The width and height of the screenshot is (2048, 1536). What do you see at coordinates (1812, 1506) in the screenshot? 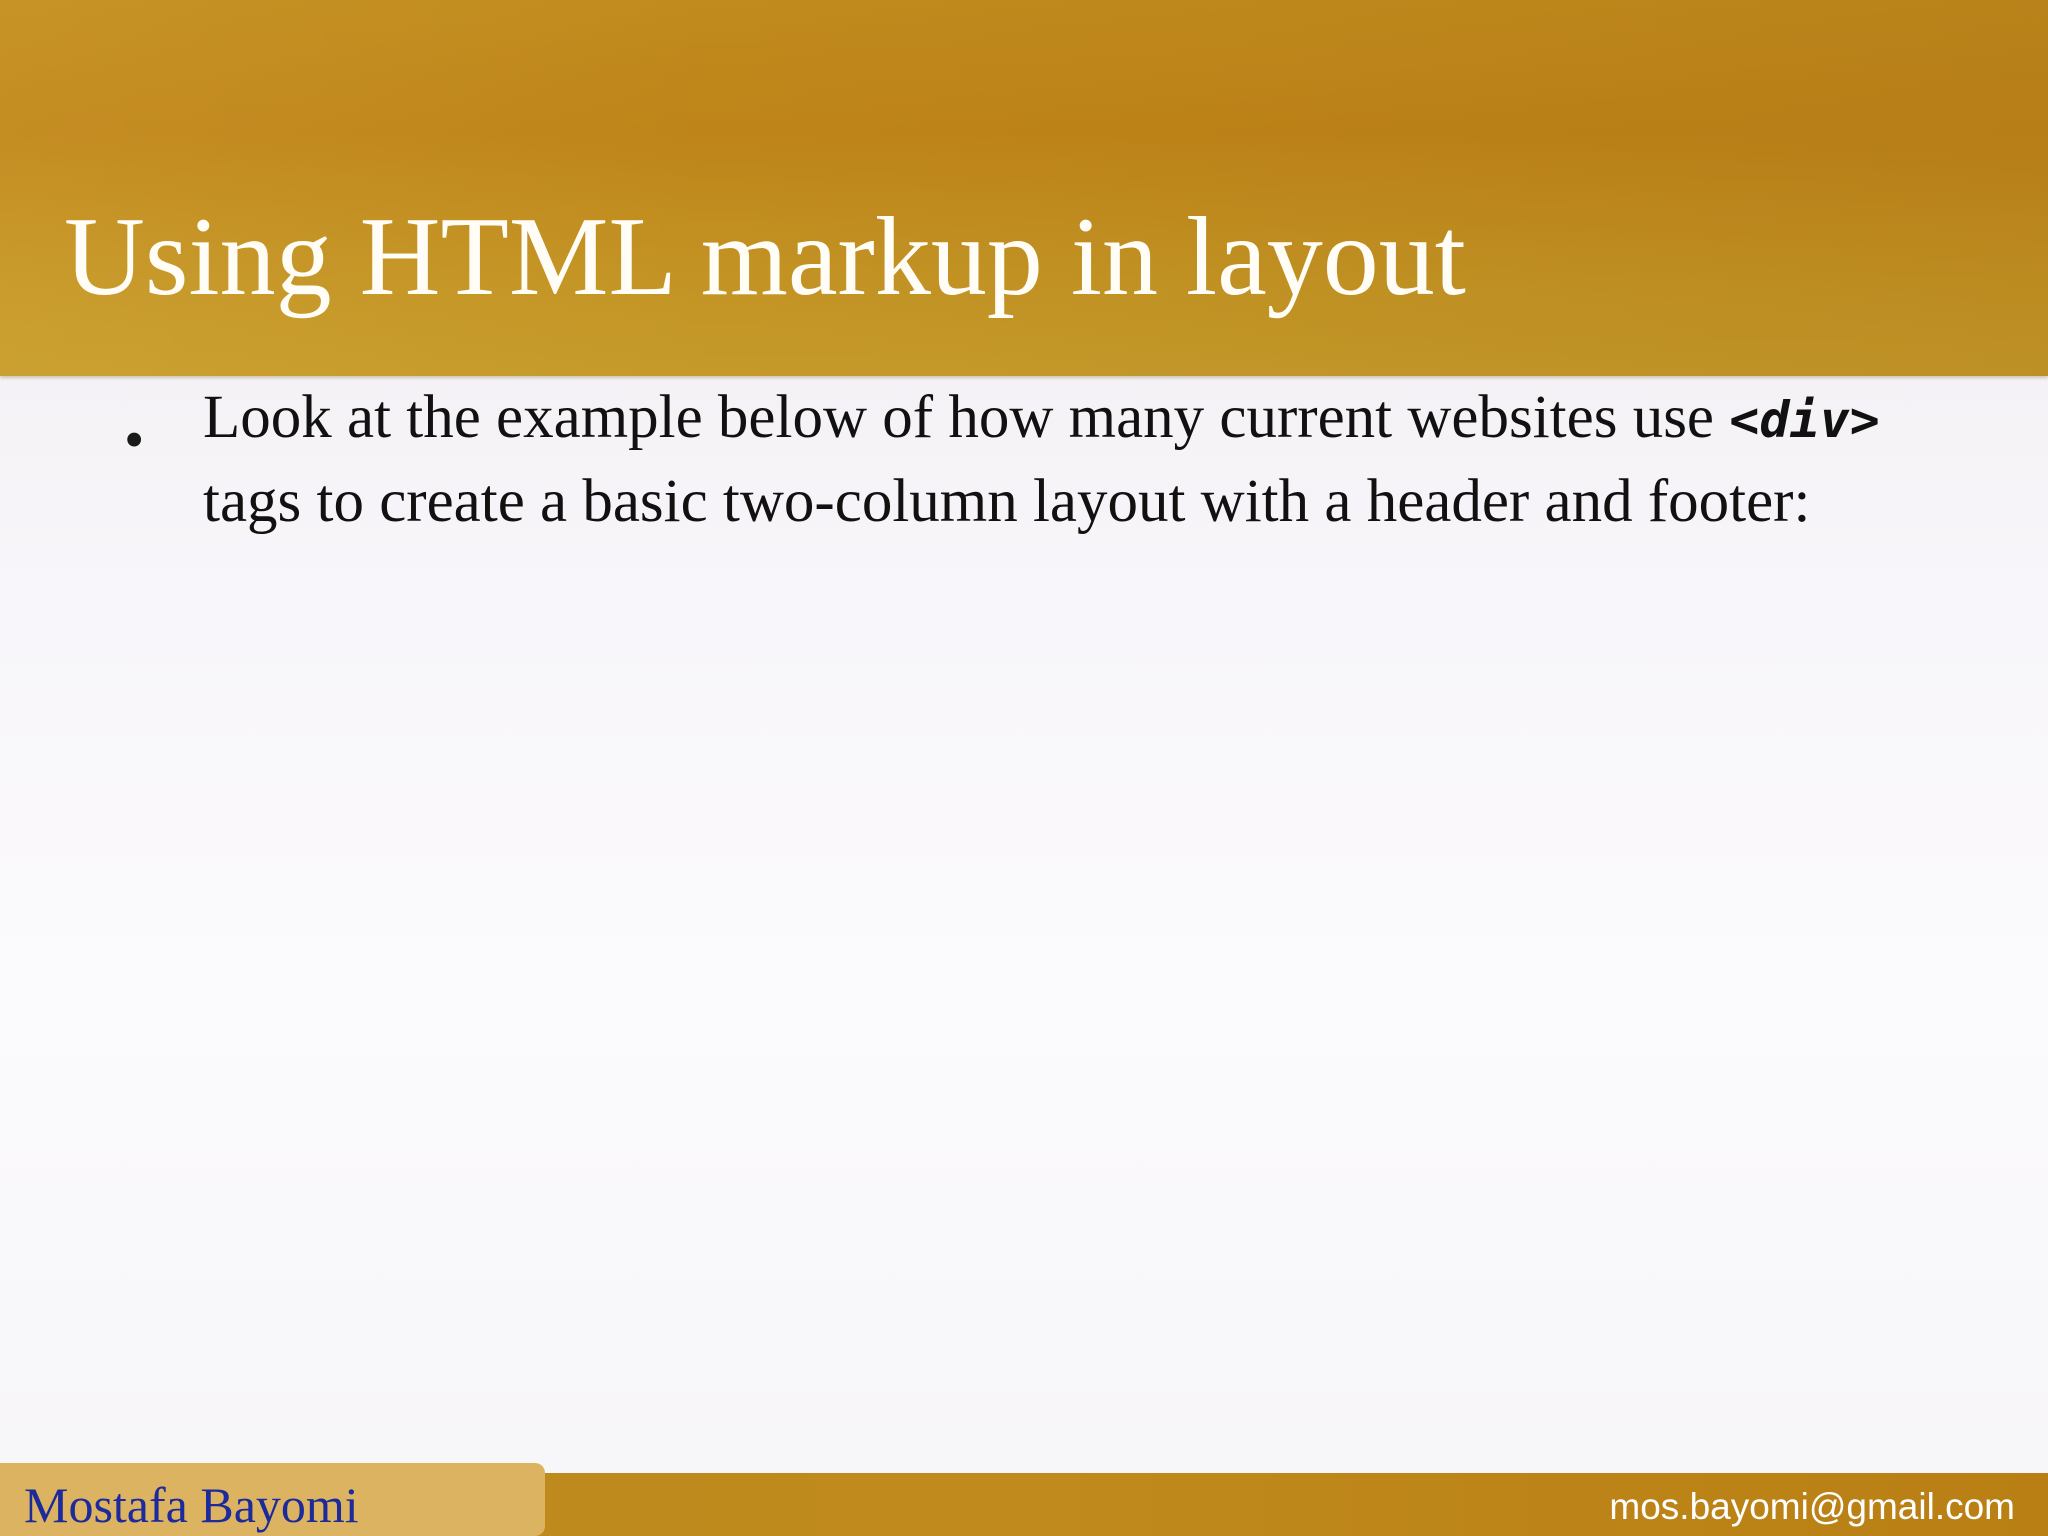
I see `author-email: mos.bayomi@gmail.com` at bounding box center [1812, 1506].